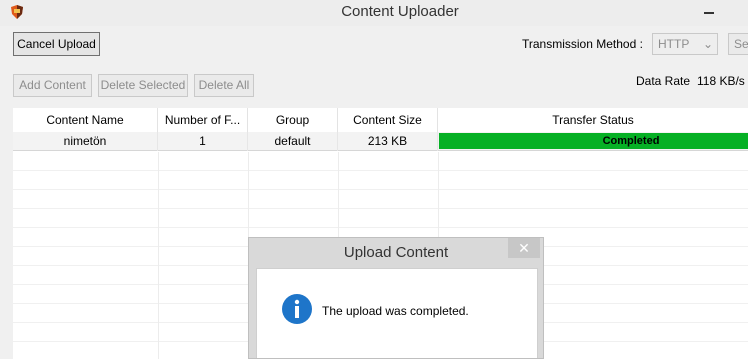 This screenshot has width=748, height=359. What do you see at coordinates (631, 141) in the screenshot?
I see `transfer-status-text: Completed` at bounding box center [631, 141].